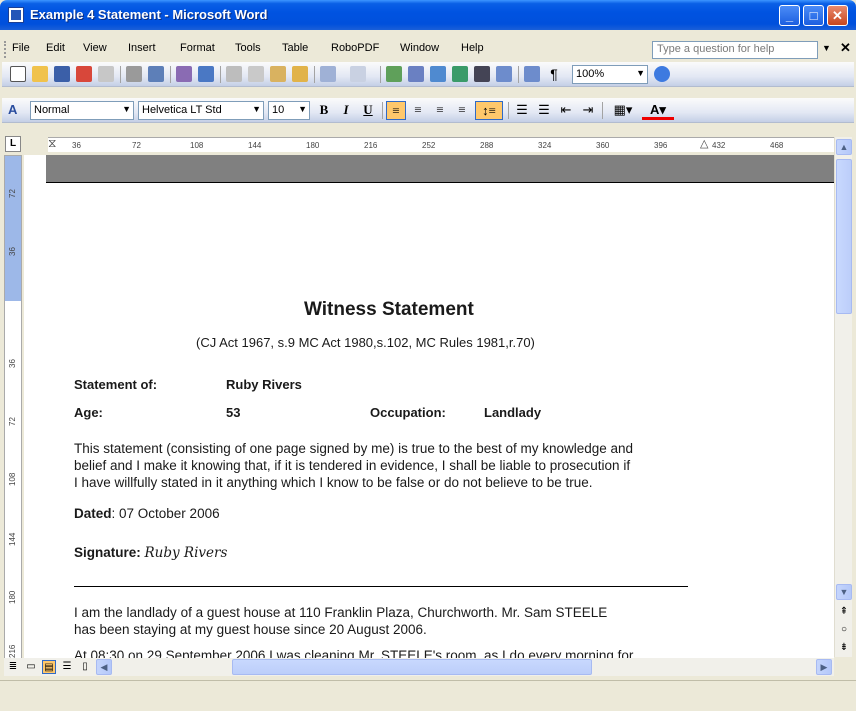  Describe the element at coordinates (346, 110) in the screenshot. I see `italic-button: I` at that location.